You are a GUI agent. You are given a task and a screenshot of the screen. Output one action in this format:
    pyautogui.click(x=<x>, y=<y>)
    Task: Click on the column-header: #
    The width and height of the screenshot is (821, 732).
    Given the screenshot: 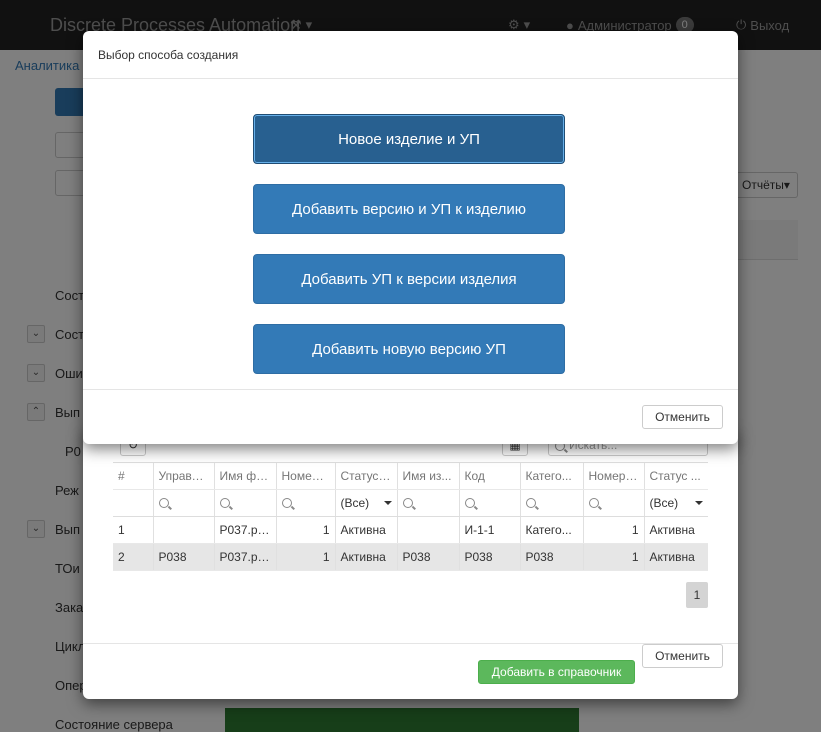 What is the action you would take?
    pyautogui.click(x=133, y=476)
    